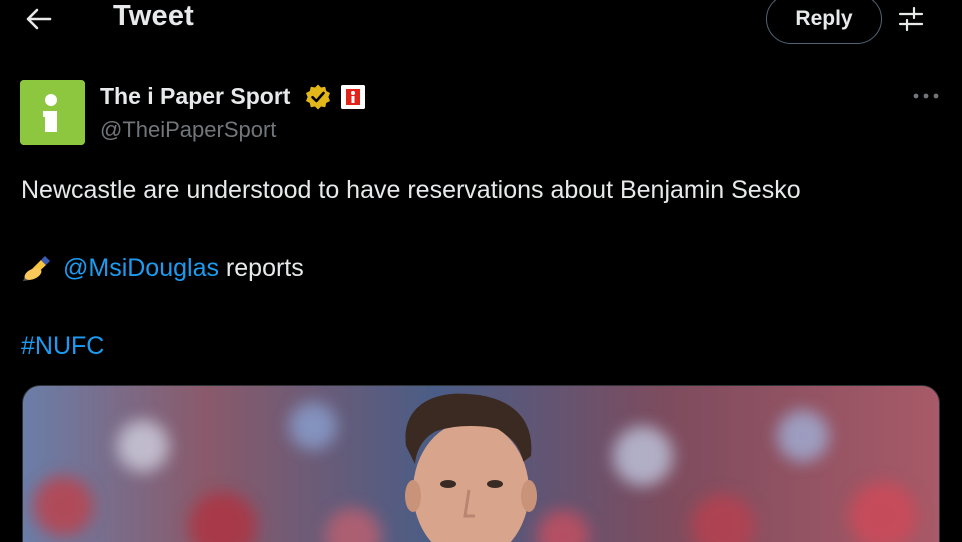 The image size is (962, 542). I want to click on arrow-left-icon, so click(39, 19).